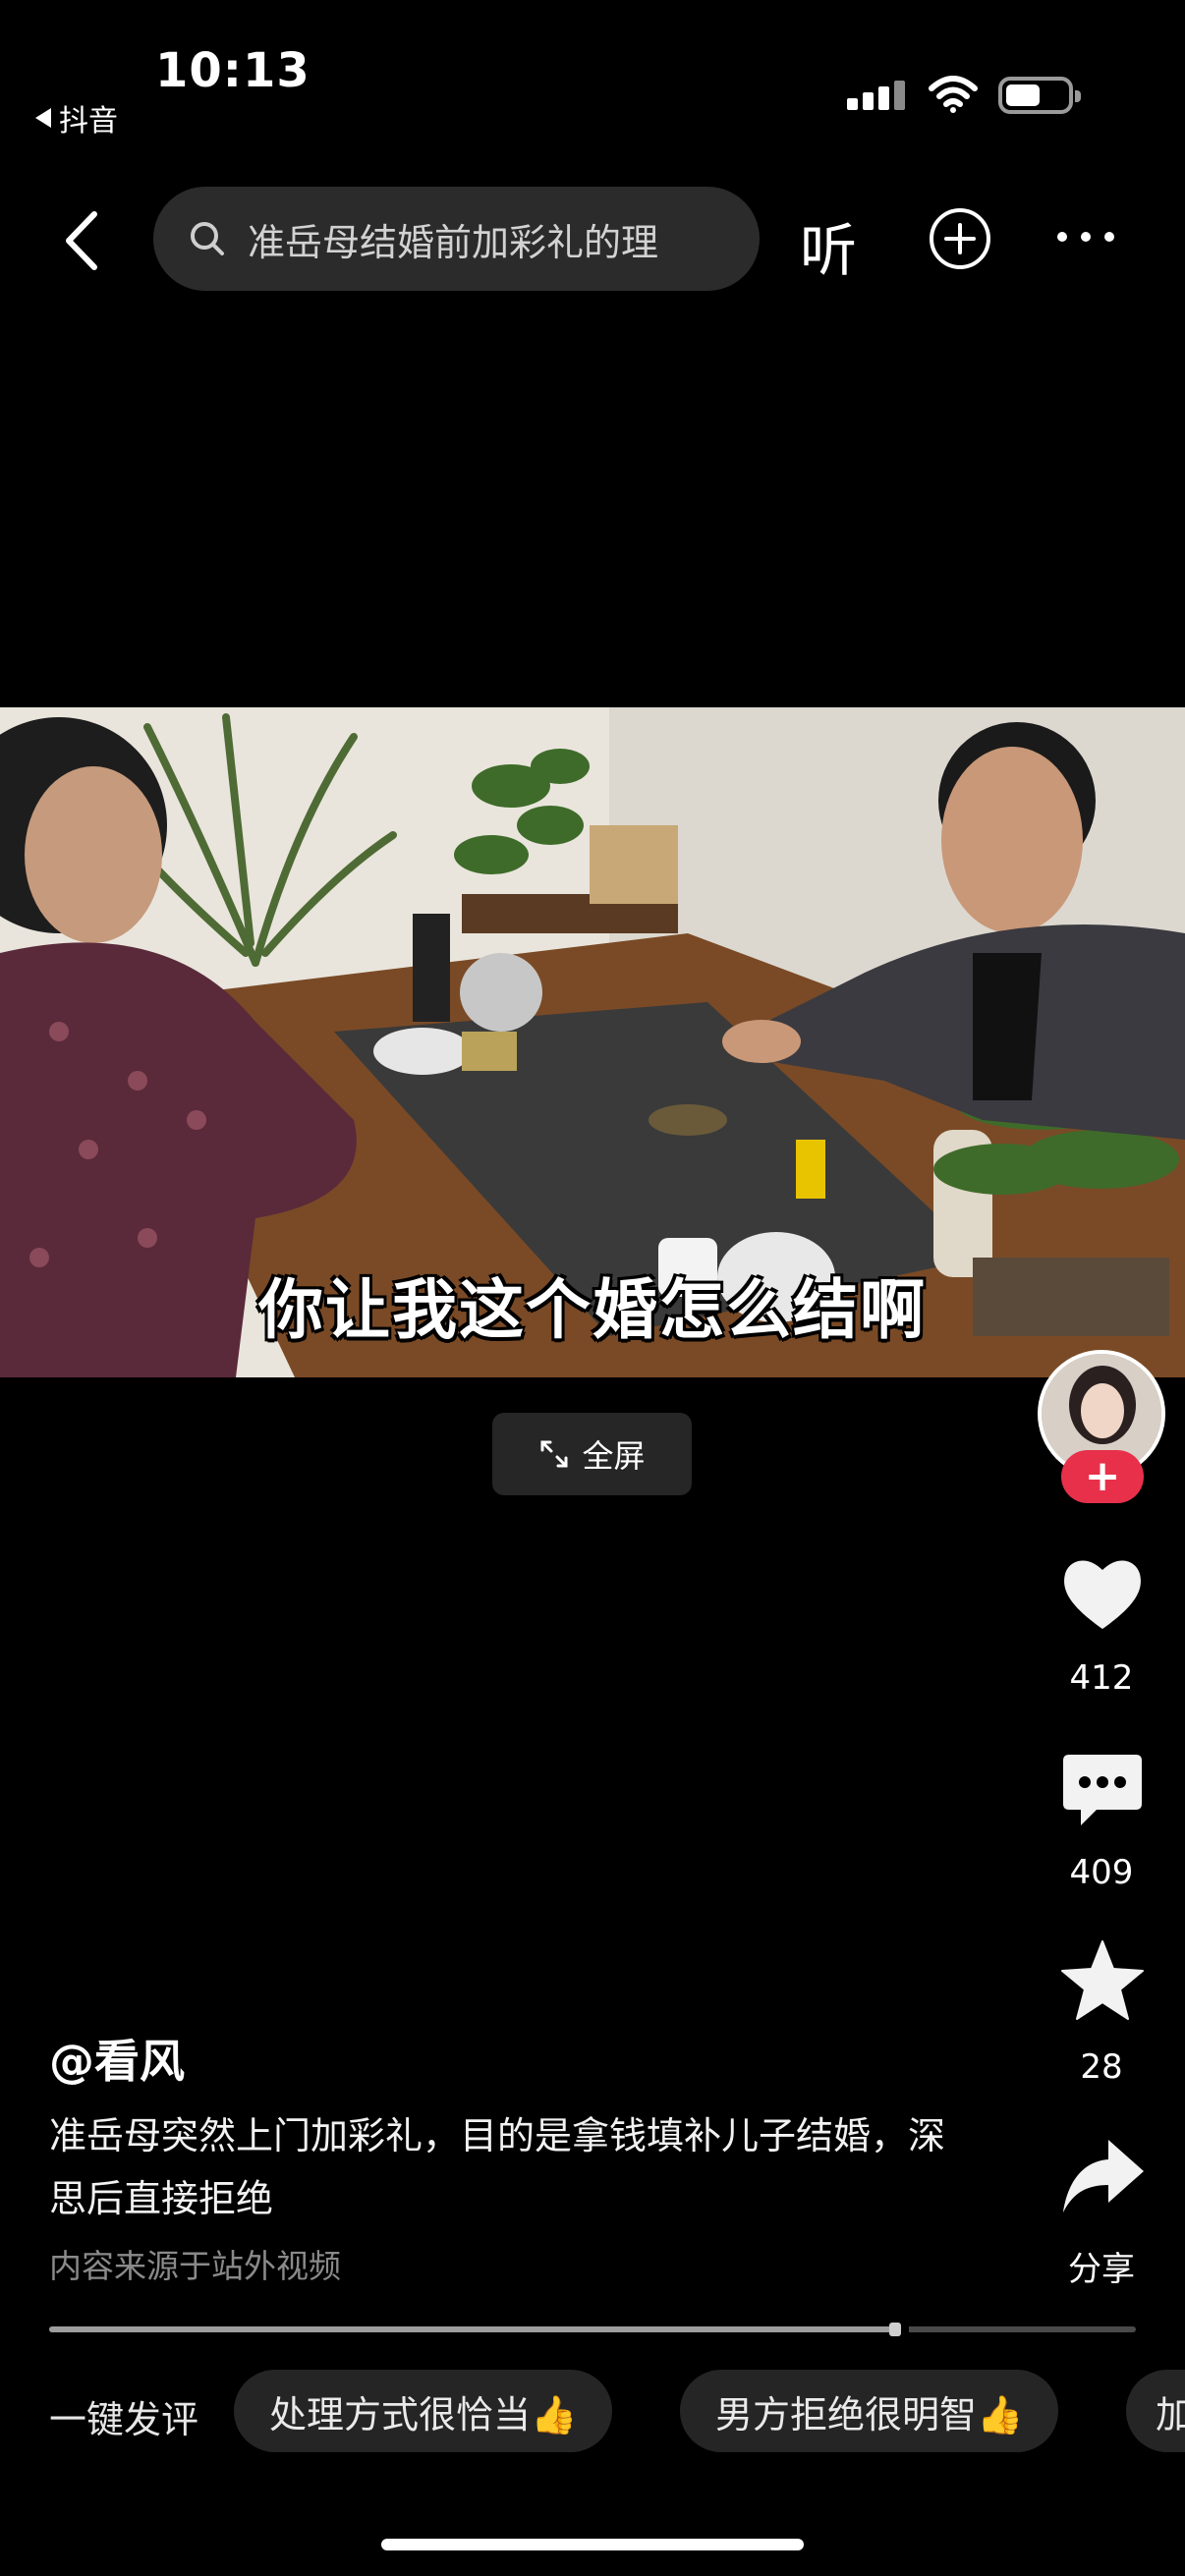 This screenshot has width=1185, height=2576. Describe the element at coordinates (954, 94) in the screenshot. I see `wifi-icon` at that location.